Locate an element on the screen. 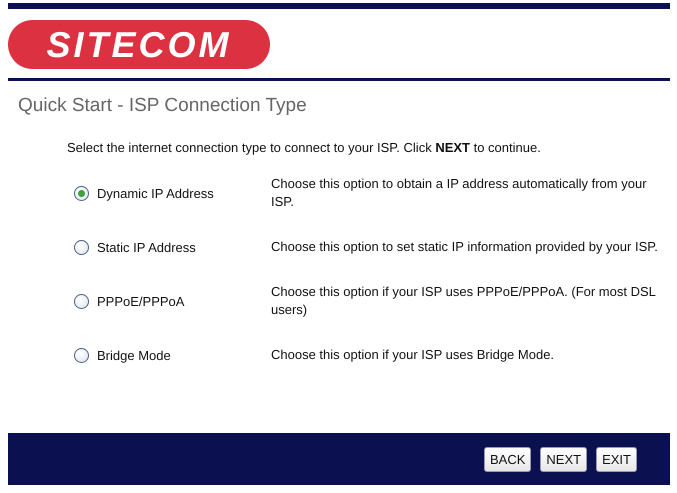  option-label: PPPoE/PPPoA is located at coordinates (140, 301).